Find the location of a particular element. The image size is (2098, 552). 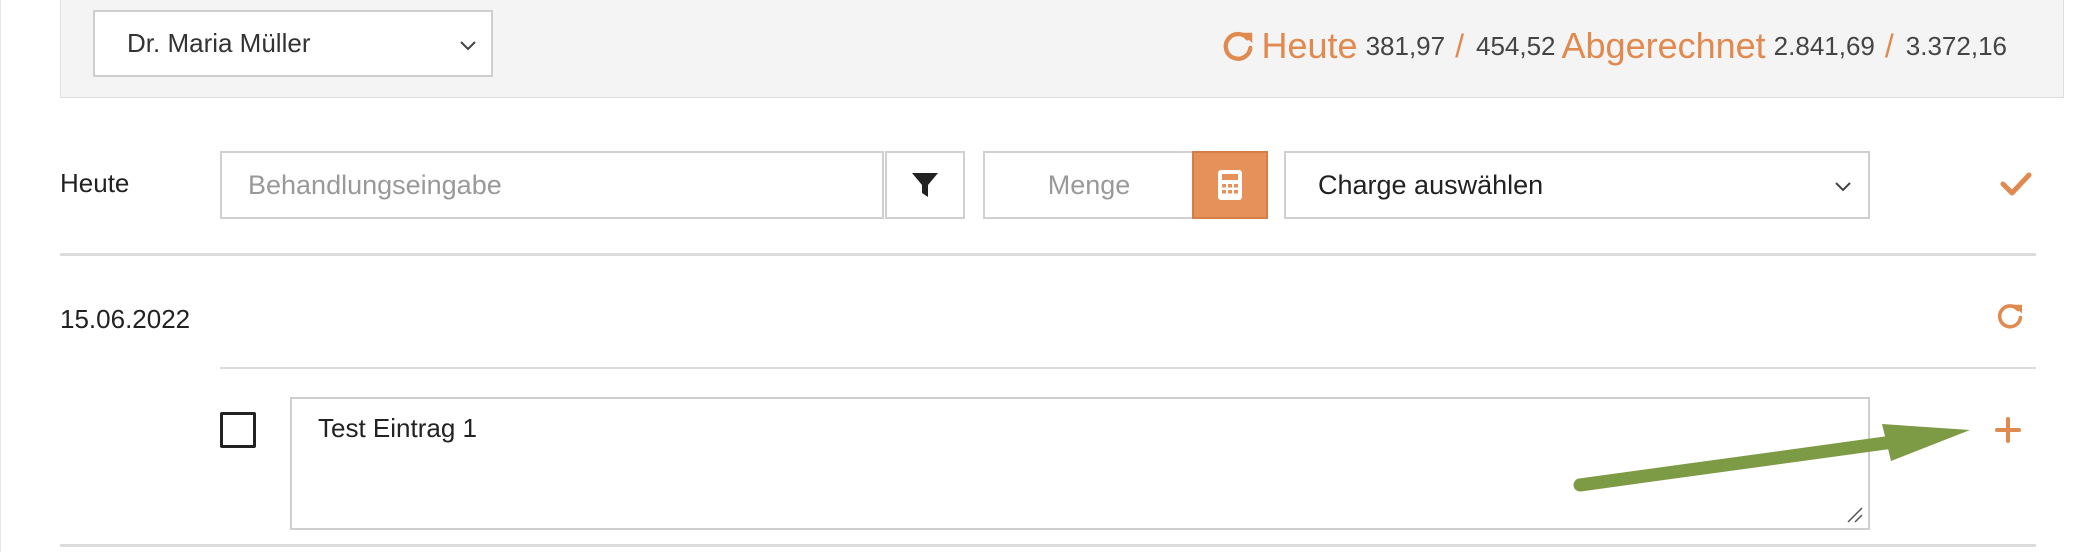

date-label: 15.06.2022 is located at coordinates (125, 319).